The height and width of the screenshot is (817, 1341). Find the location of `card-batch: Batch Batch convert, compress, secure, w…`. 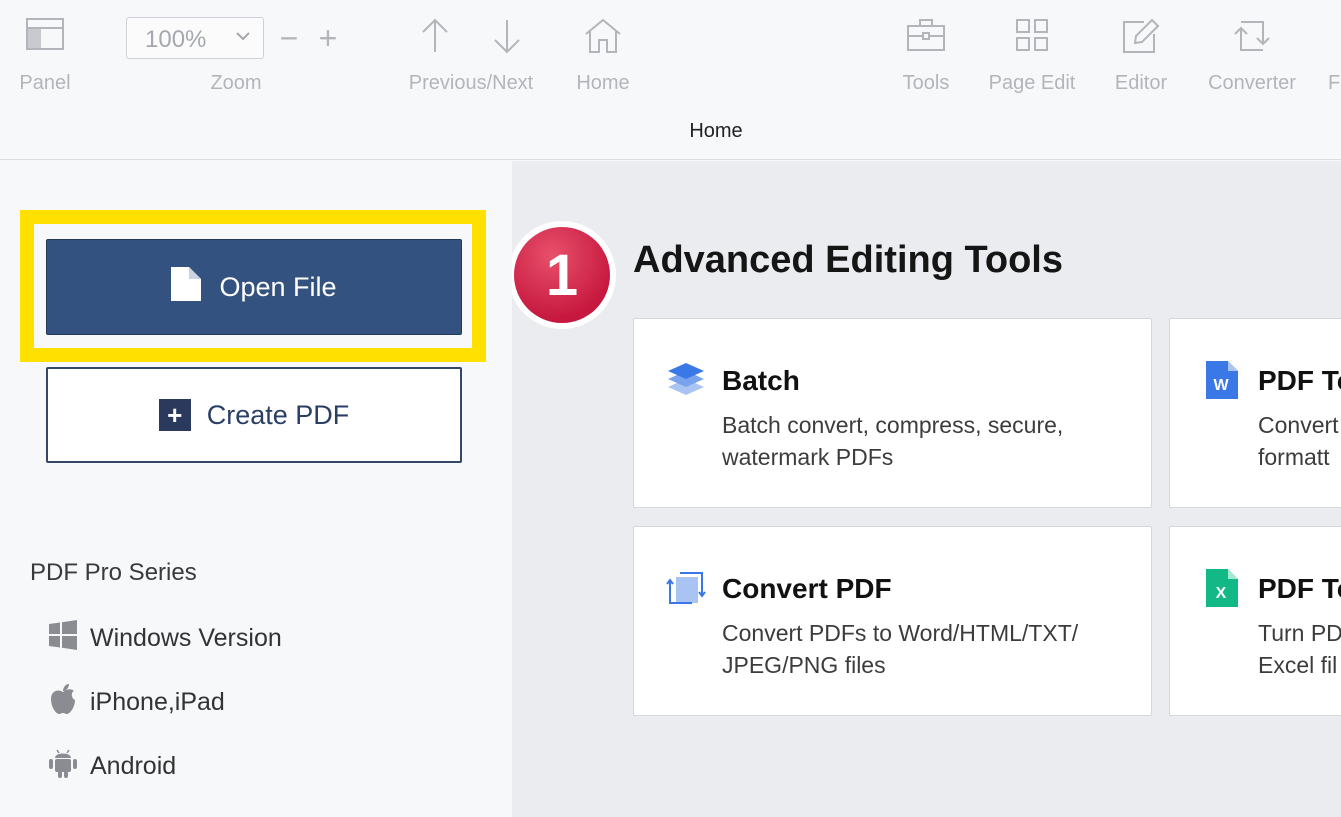

card-batch: Batch Batch convert, compress, secure, w… is located at coordinates (892, 413).